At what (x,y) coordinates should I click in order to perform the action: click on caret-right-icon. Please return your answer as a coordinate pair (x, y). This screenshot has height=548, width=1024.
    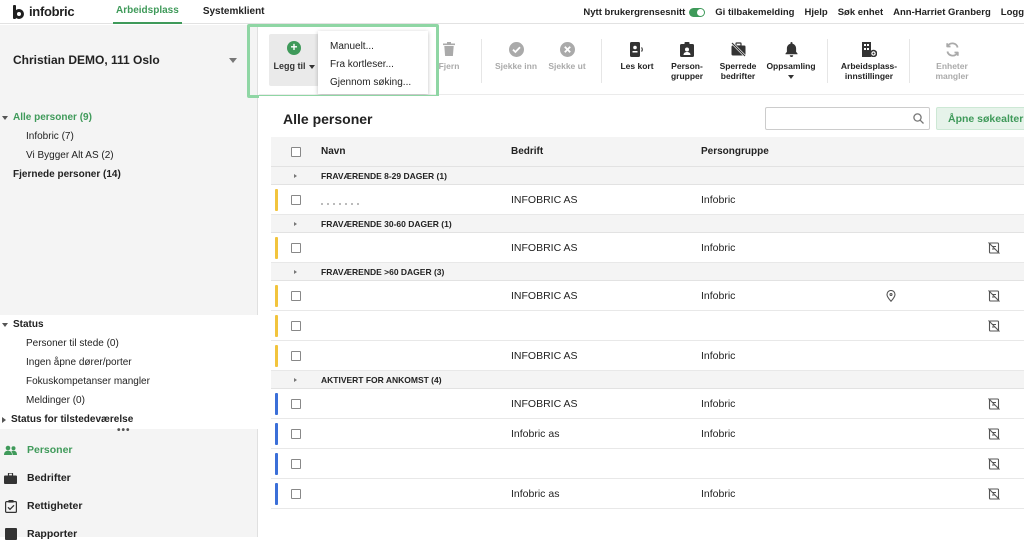
    Looking at the image, I should click on (295, 176).